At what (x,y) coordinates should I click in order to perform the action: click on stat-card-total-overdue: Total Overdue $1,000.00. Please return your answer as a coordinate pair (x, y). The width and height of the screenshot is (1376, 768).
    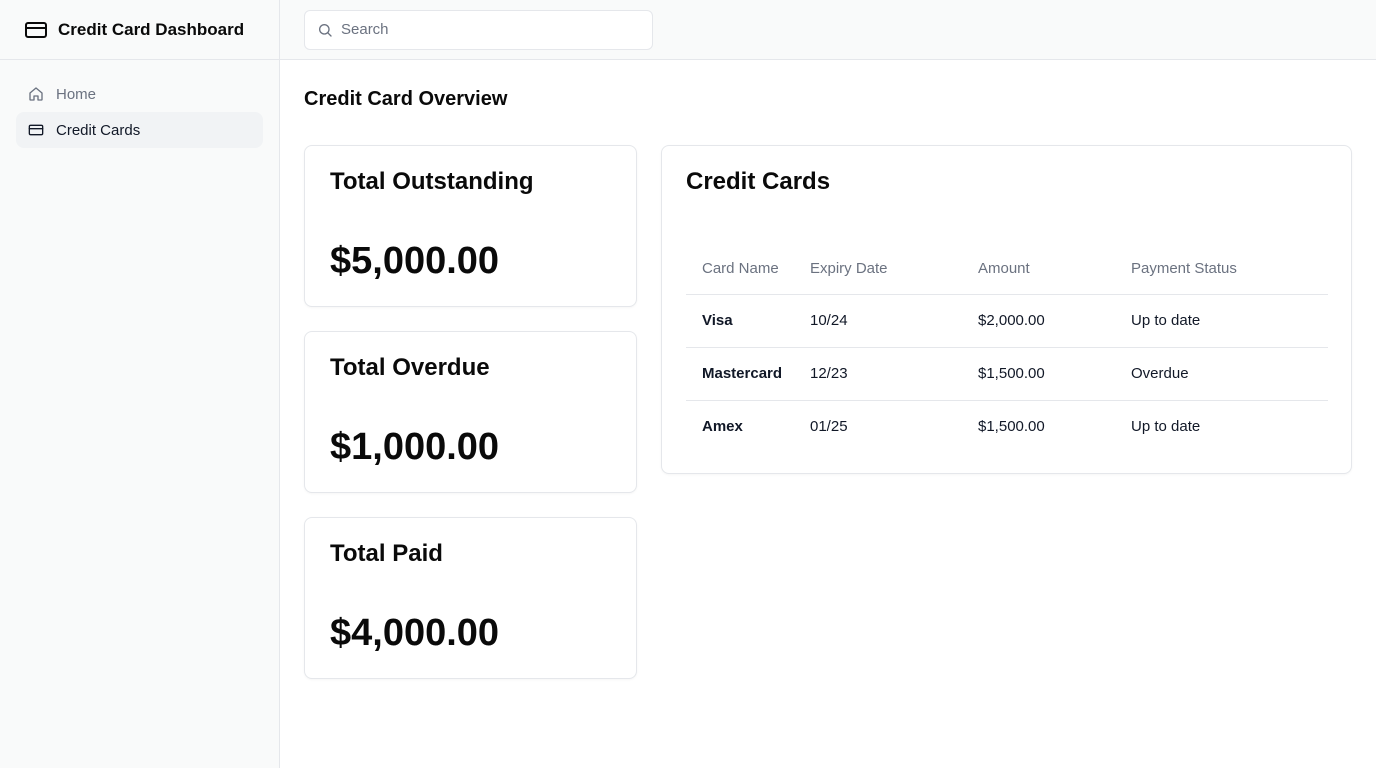
    Looking at the image, I should click on (470, 412).